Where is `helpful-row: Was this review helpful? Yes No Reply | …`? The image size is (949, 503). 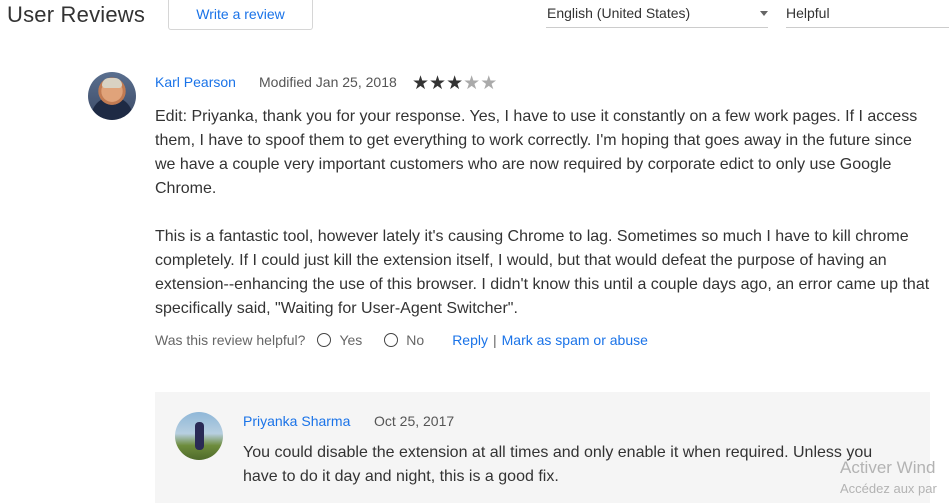
helpful-row: Was this review helpful? Yes No Reply | … is located at coordinates (401, 340).